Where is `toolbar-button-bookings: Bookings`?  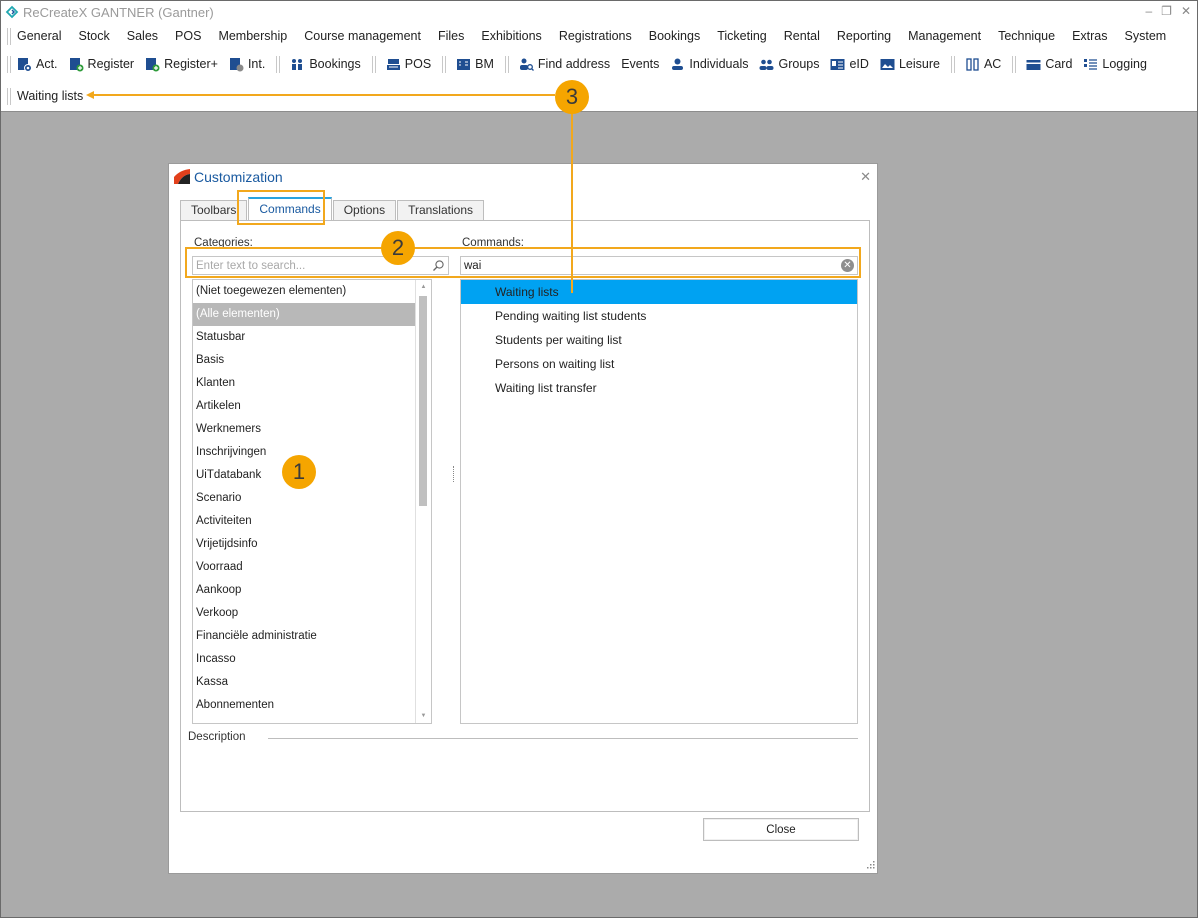
toolbar-button-bookings: Bookings is located at coordinates (325, 64).